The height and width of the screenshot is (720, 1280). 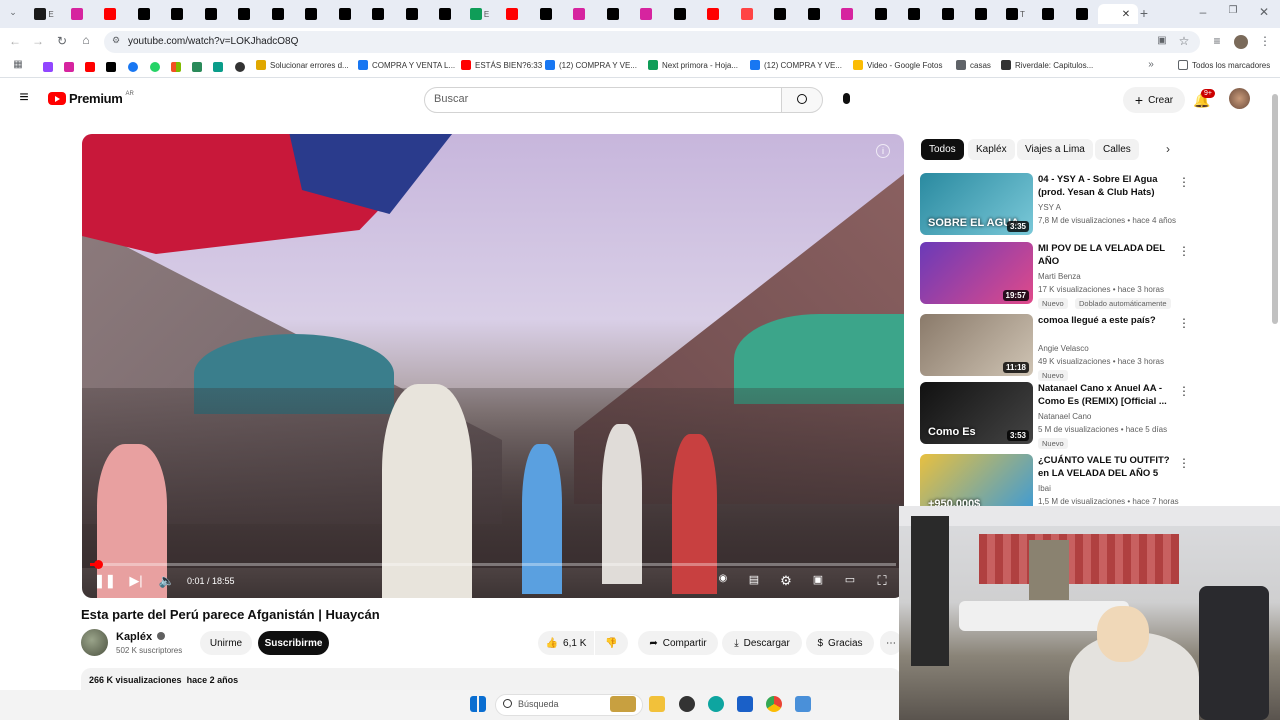 I want to click on pause-button: ❚❚, so click(x=105, y=581).